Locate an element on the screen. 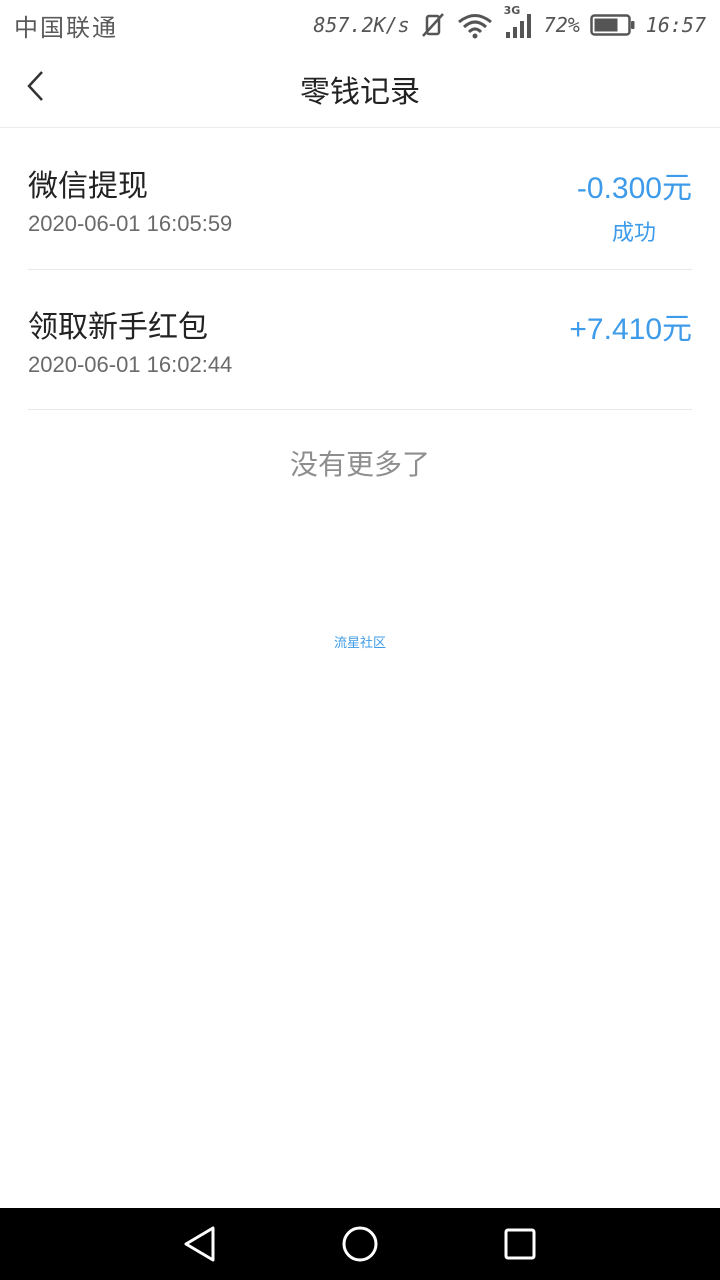  record-title: 微信提现 is located at coordinates (88, 186).